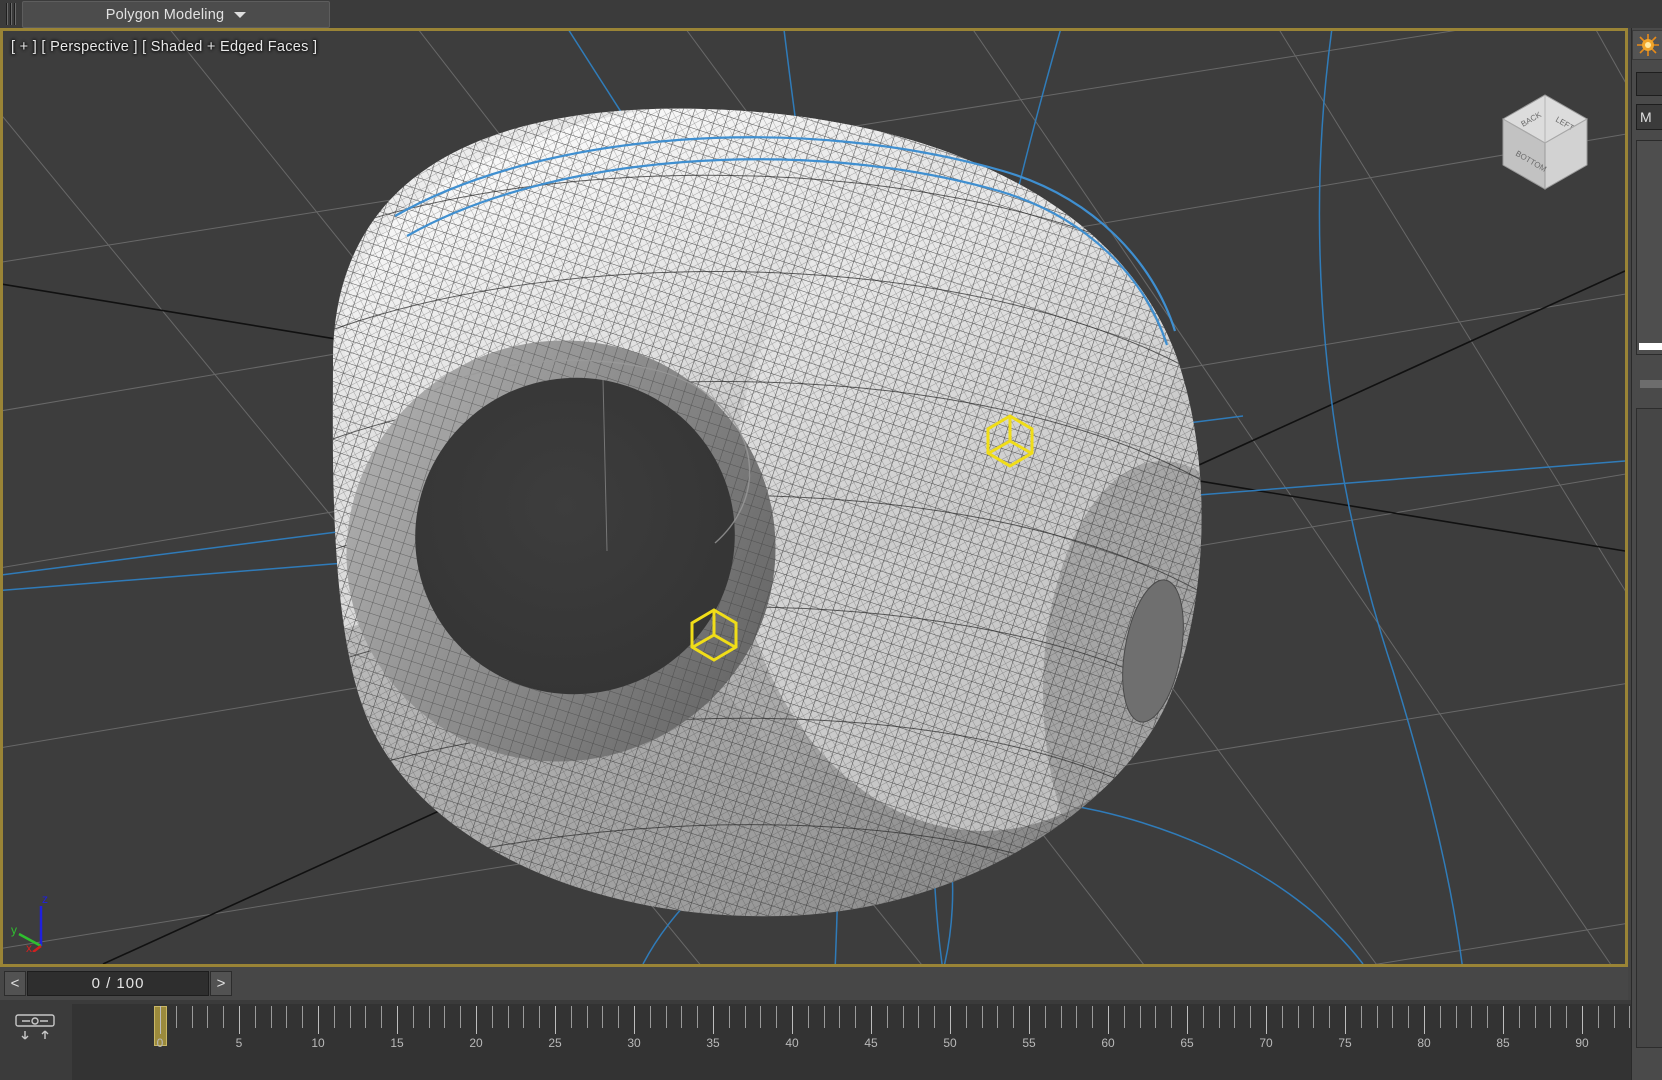 The width and height of the screenshot is (1662, 1080). I want to click on key-filter-icon, so click(36, 1027).